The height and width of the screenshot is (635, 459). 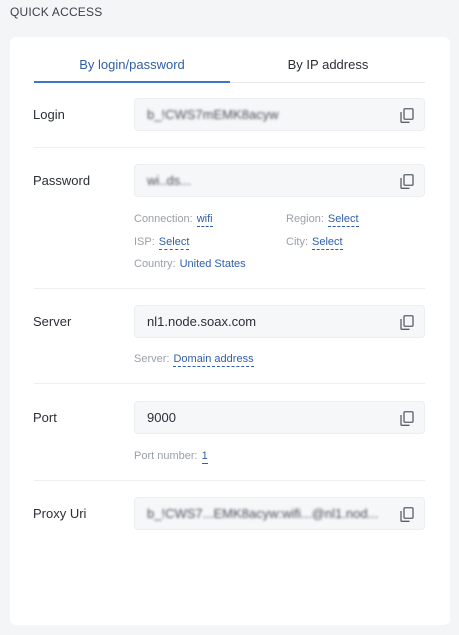 What do you see at coordinates (328, 68) in the screenshot?
I see `tab-ip-address: By IP address` at bounding box center [328, 68].